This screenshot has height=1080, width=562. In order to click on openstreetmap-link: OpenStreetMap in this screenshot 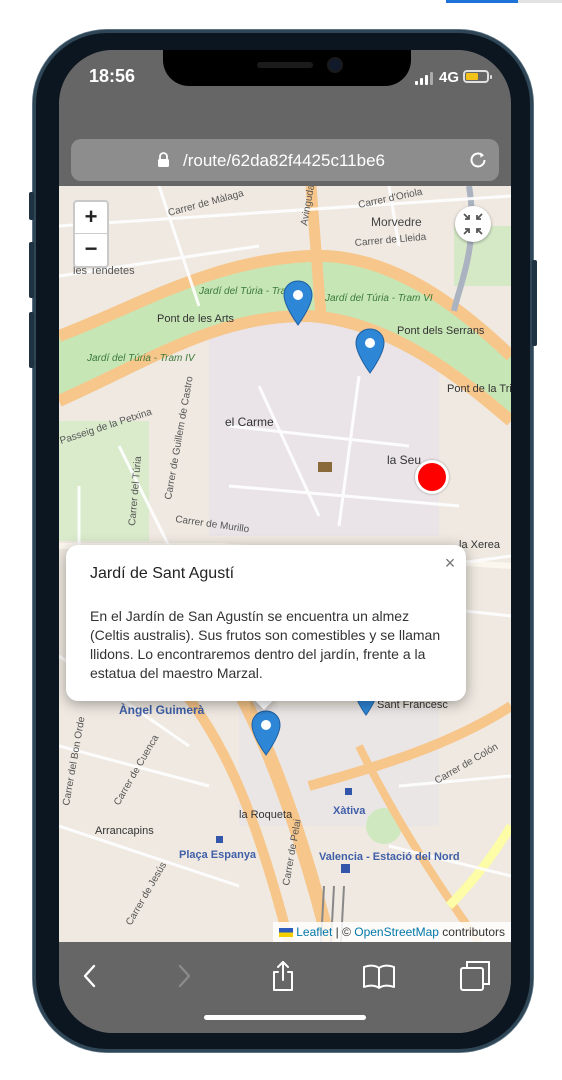, I will do `click(396, 932)`.